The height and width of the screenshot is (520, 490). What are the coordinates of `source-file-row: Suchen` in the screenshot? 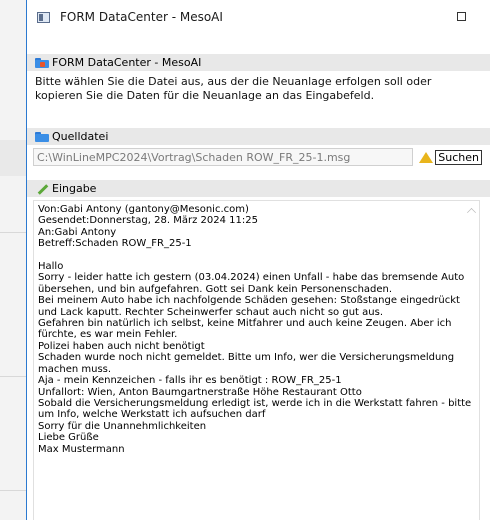 It's located at (257, 157).